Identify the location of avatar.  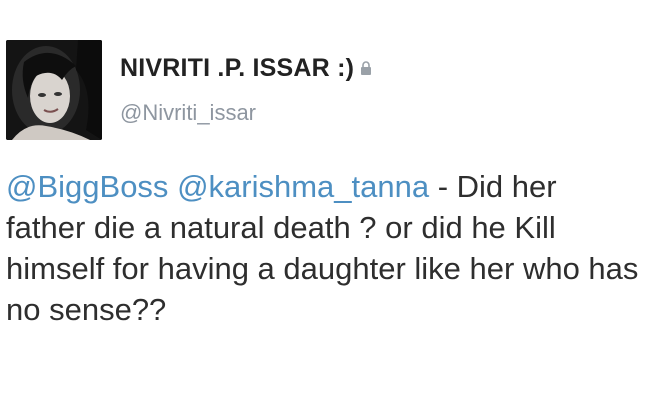
(54, 90).